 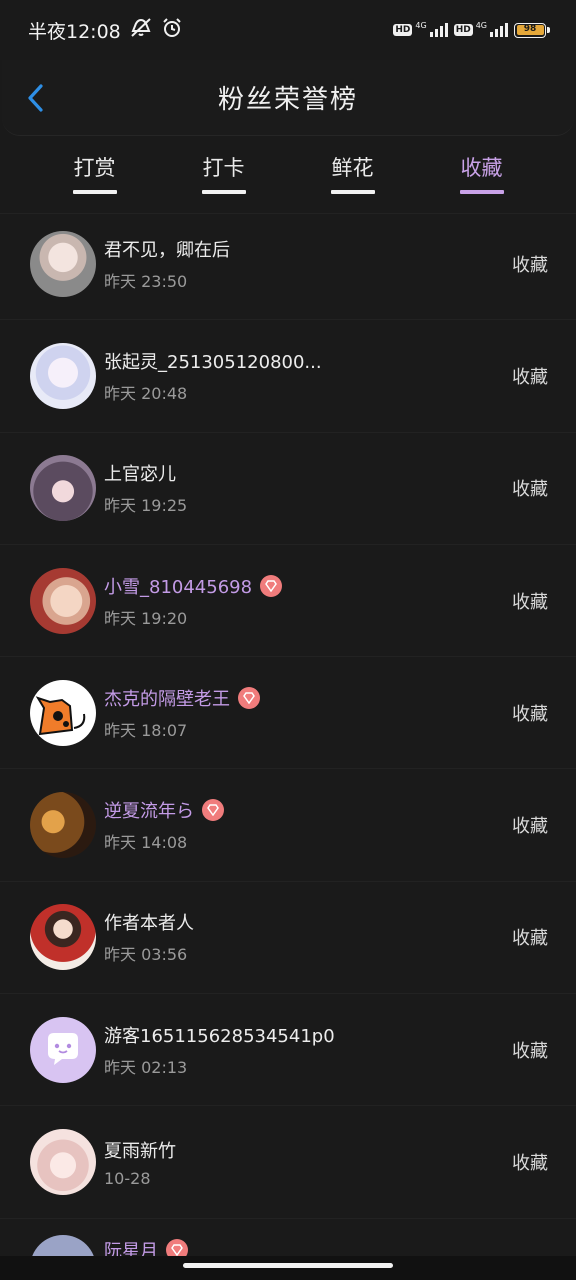 I want to click on list-item: 张起灵_251305120800... 昨天 20:48 收藏, so click(x=288, y=376).